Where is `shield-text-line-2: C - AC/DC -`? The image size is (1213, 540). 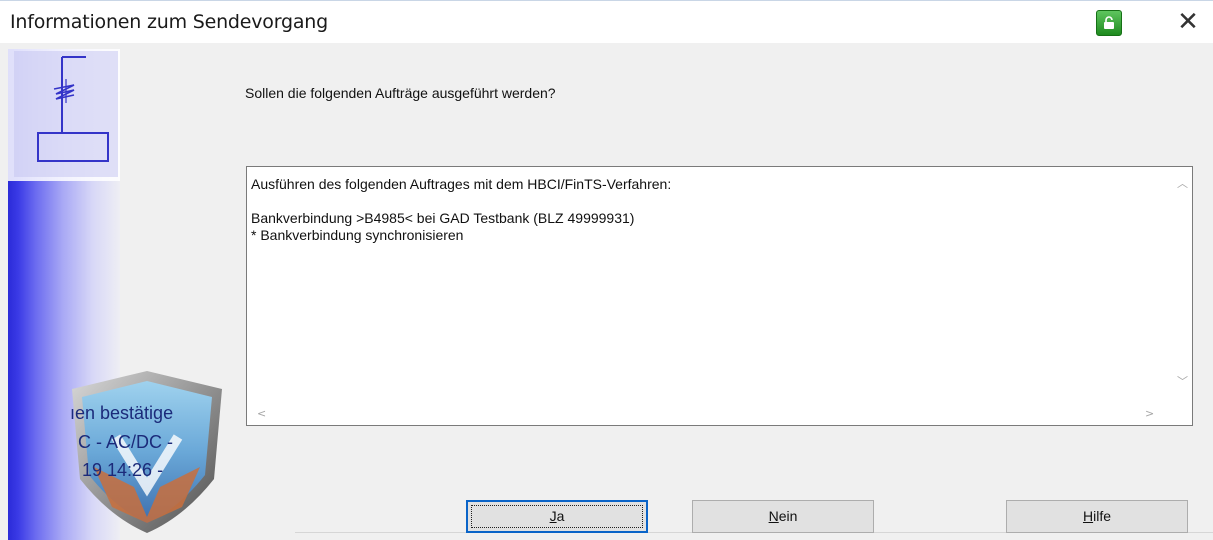
shield-text-line-2: C - AC/DC - is located at coordinates (126, 442).